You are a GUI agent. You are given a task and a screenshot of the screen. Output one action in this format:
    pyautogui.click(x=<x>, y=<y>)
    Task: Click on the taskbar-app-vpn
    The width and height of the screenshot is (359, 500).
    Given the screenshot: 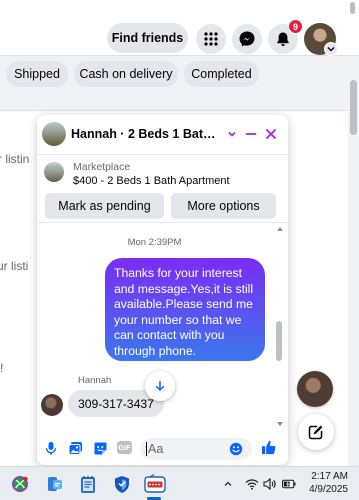 What is the action you would take?
    pyautogui.click(x=122, y=484)
    